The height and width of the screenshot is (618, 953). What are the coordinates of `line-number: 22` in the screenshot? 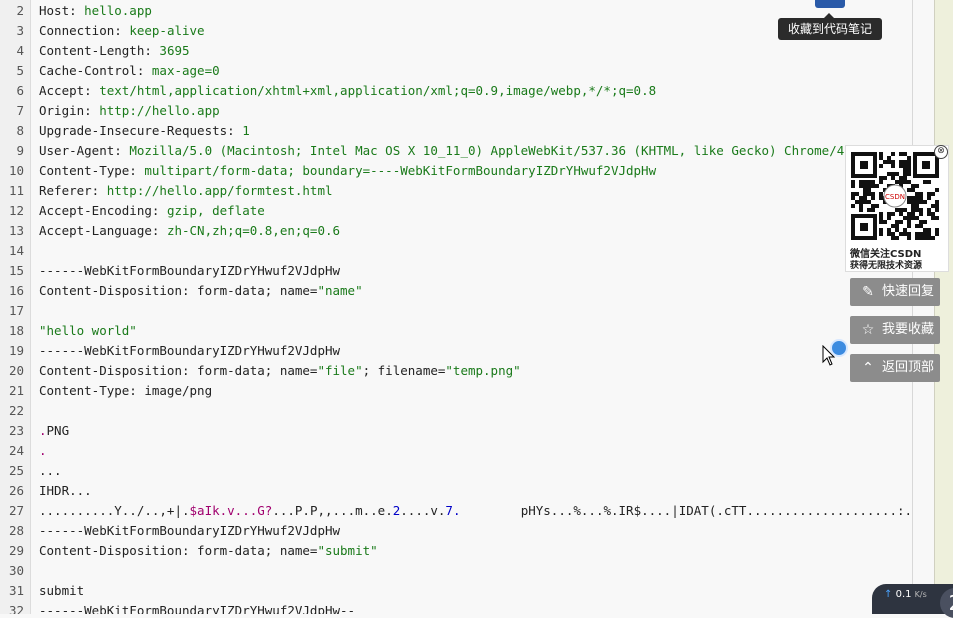 It's located at (16, 410).